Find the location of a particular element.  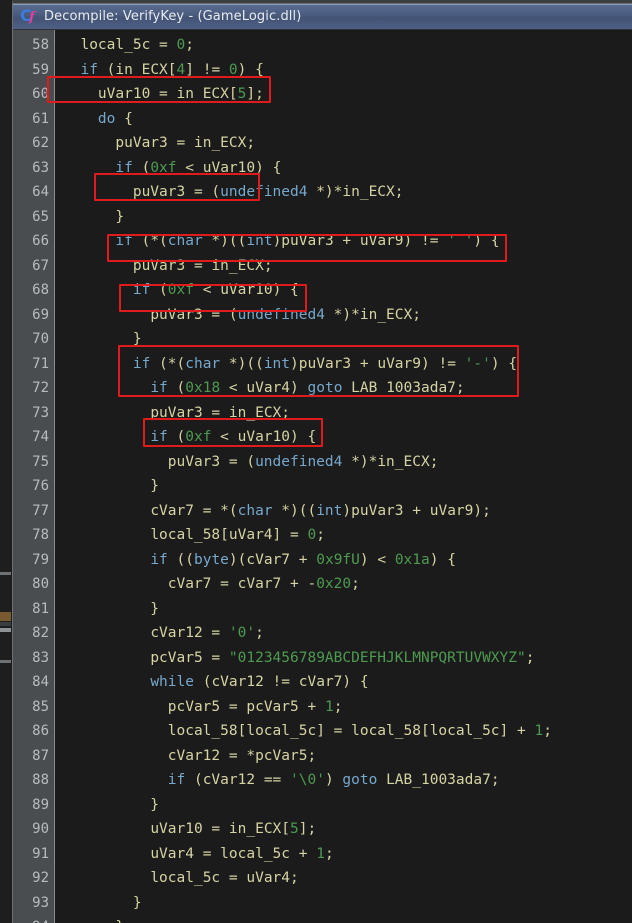

code-line: cVar12 = *pcVar5; is located at coordinates (343, 756).